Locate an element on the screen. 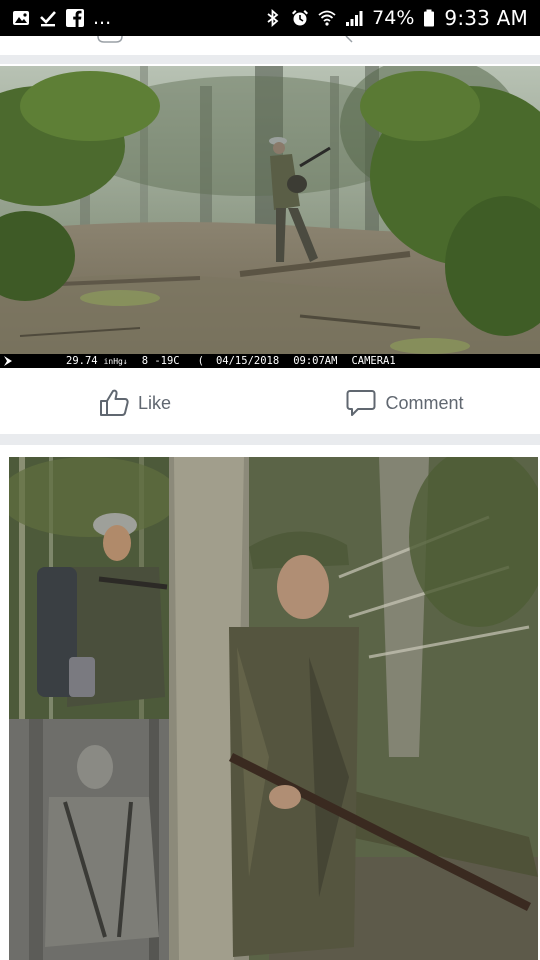 The width and height of the screenshot is (540, 960). previous-post-remnant is located at coordinates (270, 45).